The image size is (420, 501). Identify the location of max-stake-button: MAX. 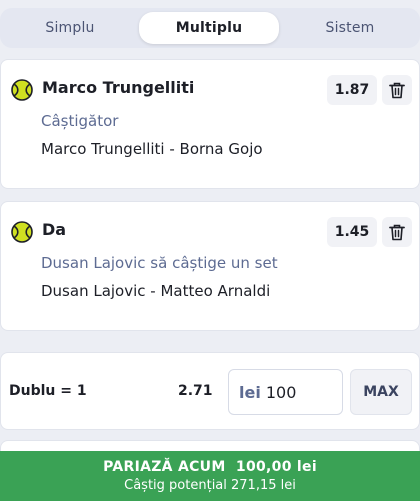
(381, 392).